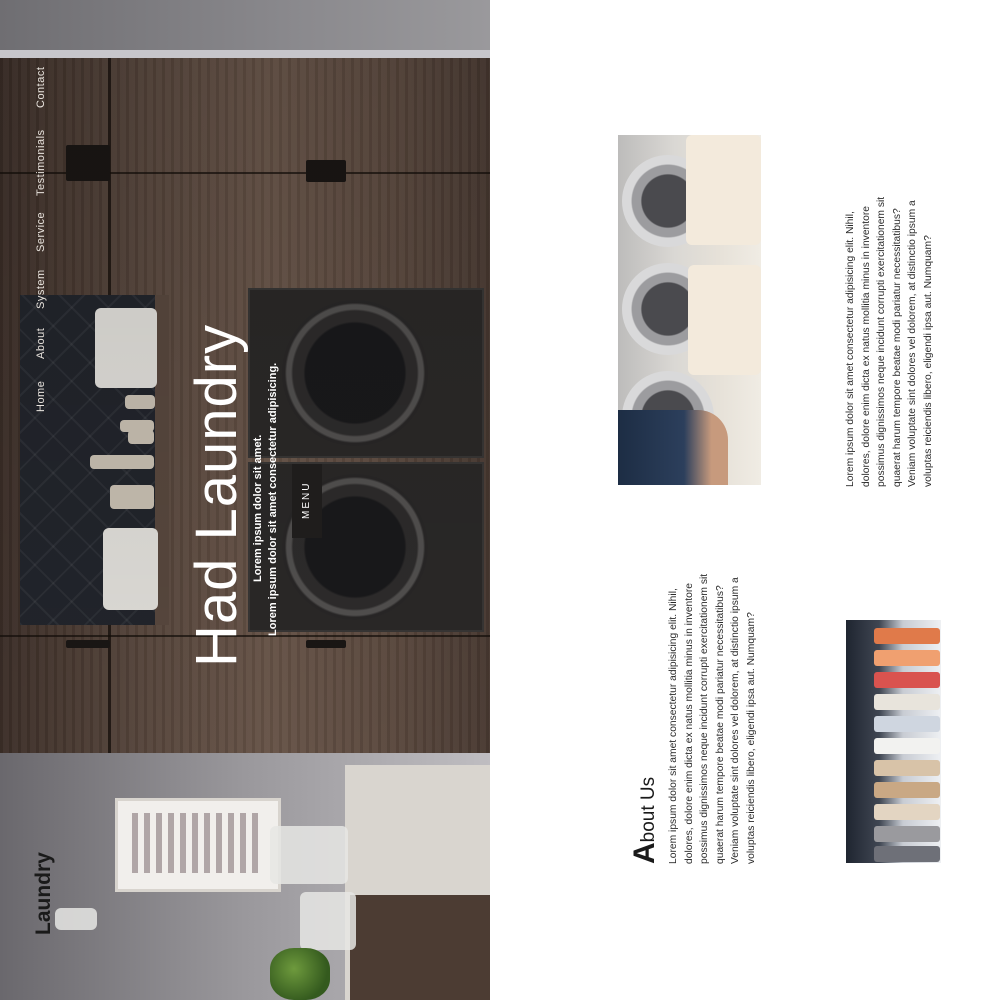 The image size is (1000, 1000). Describe the element at coordinates (689, 310) in the screenshot. I see `laundromat-photo` at that location.